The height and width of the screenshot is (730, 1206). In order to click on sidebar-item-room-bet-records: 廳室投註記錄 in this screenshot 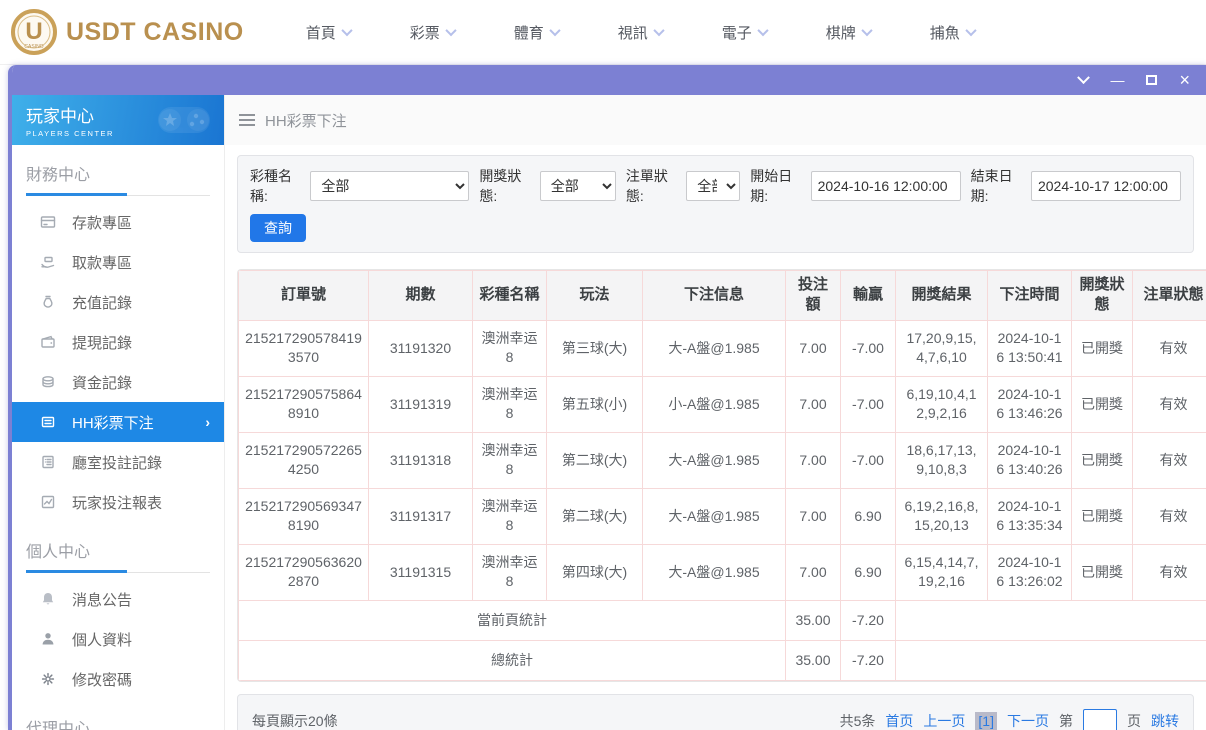, I will do `click(118, 462)`.